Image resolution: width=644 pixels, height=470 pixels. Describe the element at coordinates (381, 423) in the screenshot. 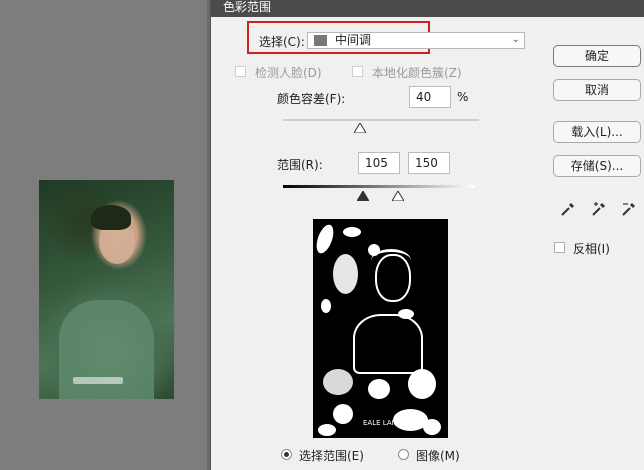

I see `preview-watermark: EALE LAIE` at that location.